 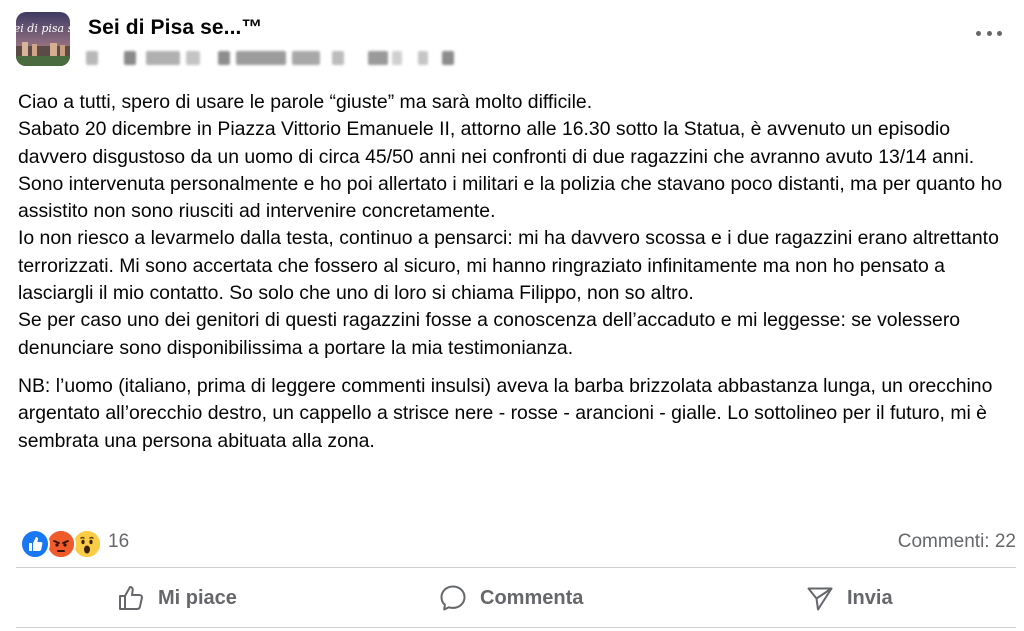 I want to click on share-button-label: Invia, so click(x=870, y=597).